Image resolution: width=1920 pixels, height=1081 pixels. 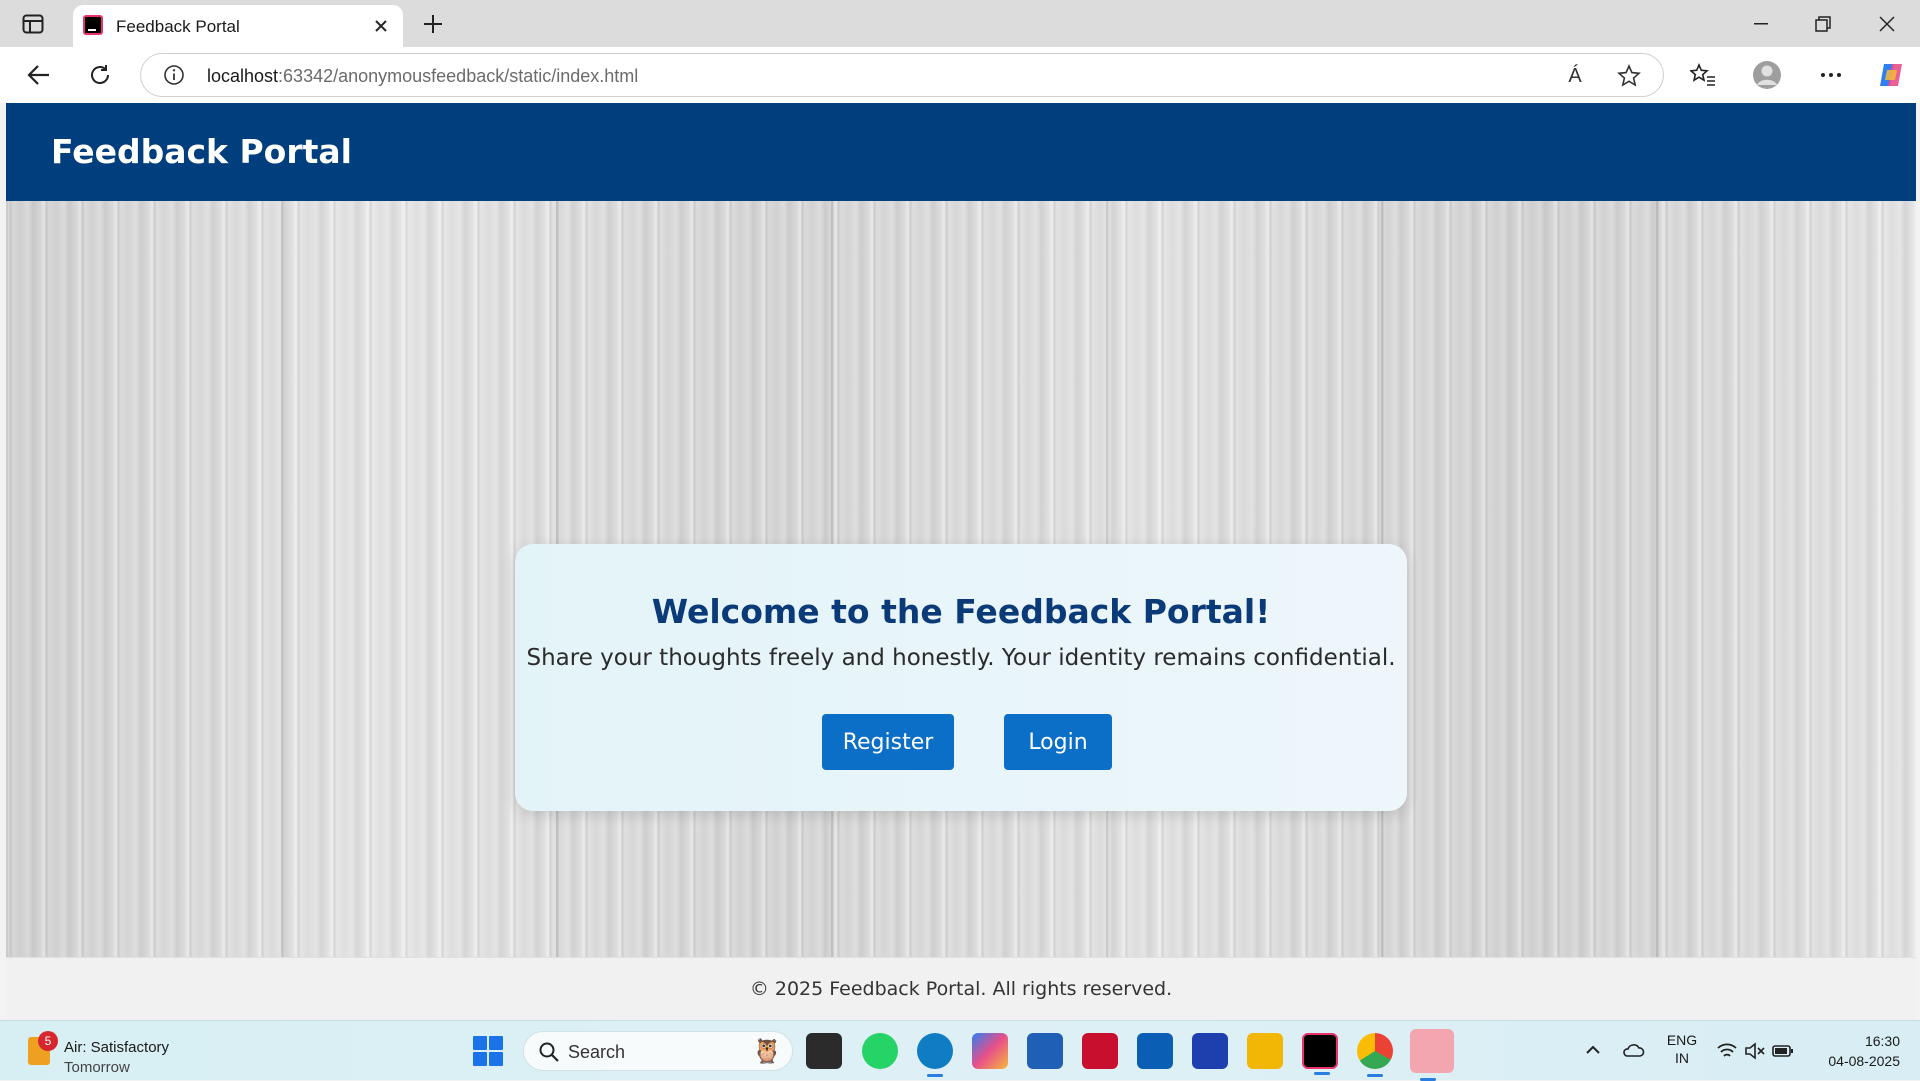 What do you see at coordinates (767, 1051) in the screenshot?
I see `owl-decoration-icon: 🦉` at bounding box center [767, 1051].